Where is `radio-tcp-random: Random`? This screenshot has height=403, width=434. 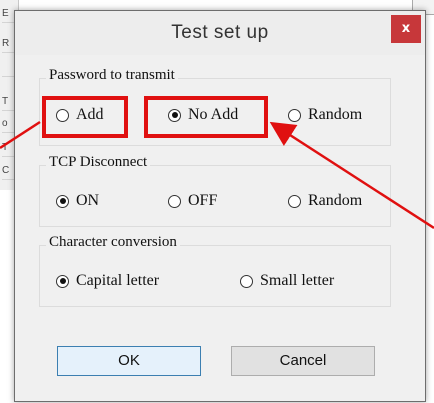 radio-tcp-random: Random is located at coordinates (325, 201).